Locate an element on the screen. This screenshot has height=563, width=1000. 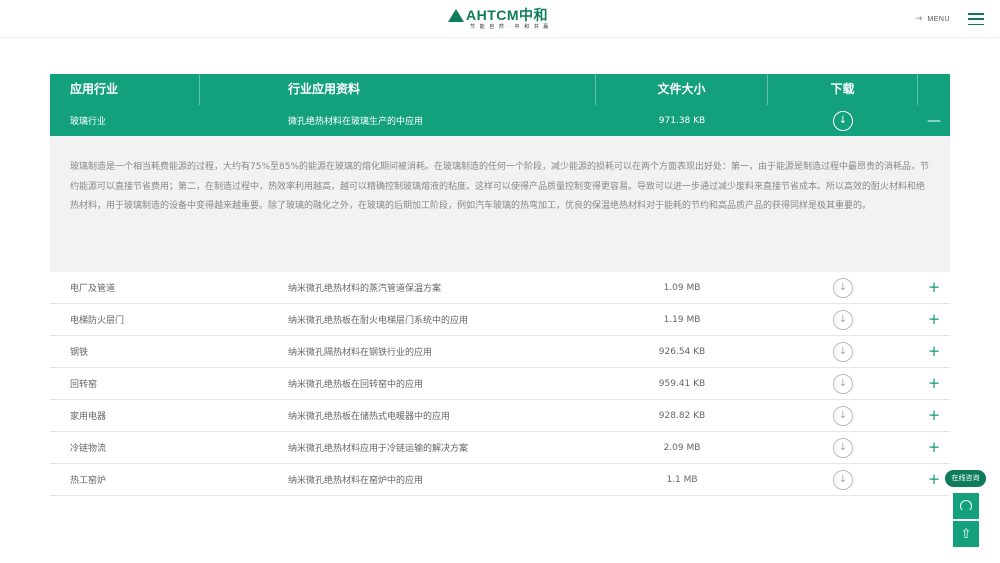
table-row: 热工窑炉 纳米微孔绝热材料在窑炉中的应用 1.1 MB ↓ + is located at coordinates (500, 480).